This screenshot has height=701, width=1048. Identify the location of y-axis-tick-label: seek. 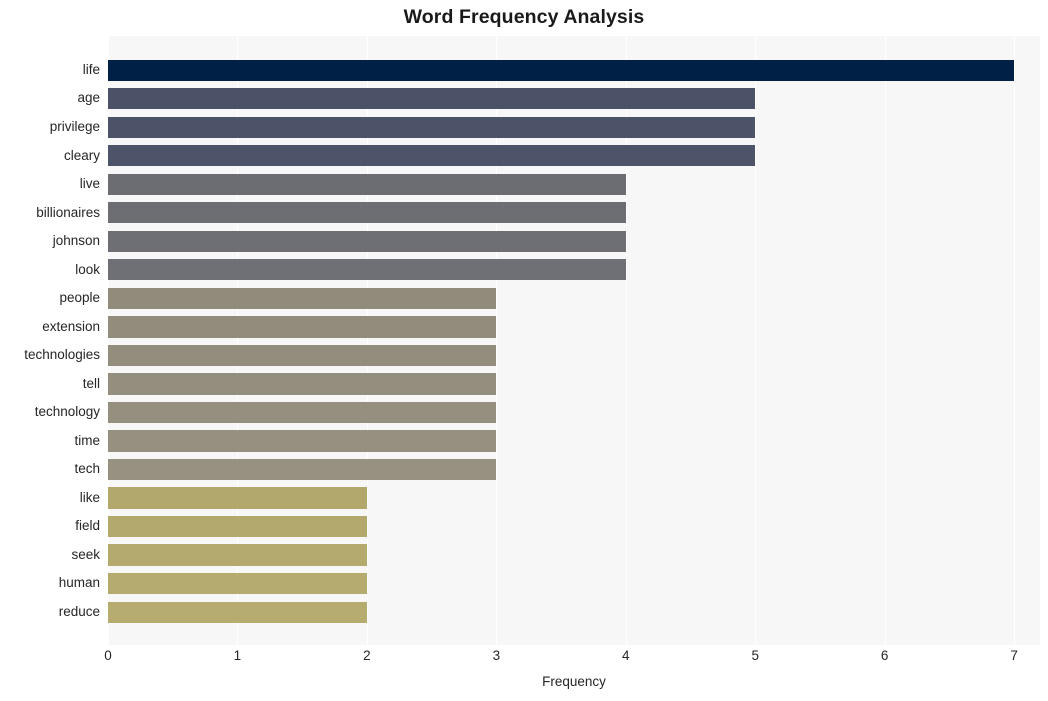
(85, 554).